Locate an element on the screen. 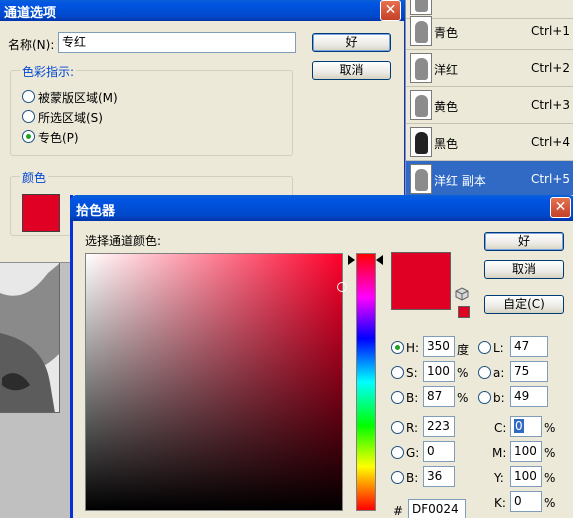 The image size is (573, 518). spot-color-label: 专色(P) is located at coordinates (58, 138).